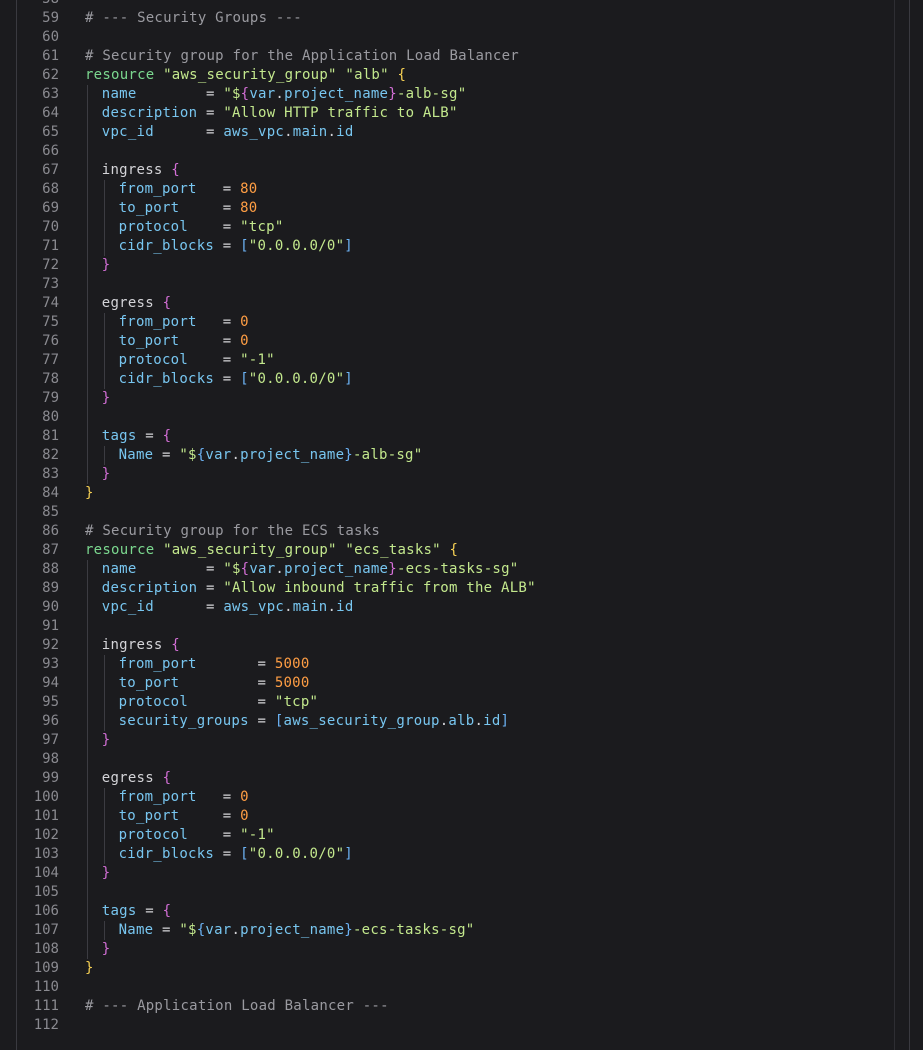 Image resolution: width=923 pixels, height=1050 pixels. I want to click on code-text: cidr_blocks = ["0.0.0.0/0"], so click(236, 379).